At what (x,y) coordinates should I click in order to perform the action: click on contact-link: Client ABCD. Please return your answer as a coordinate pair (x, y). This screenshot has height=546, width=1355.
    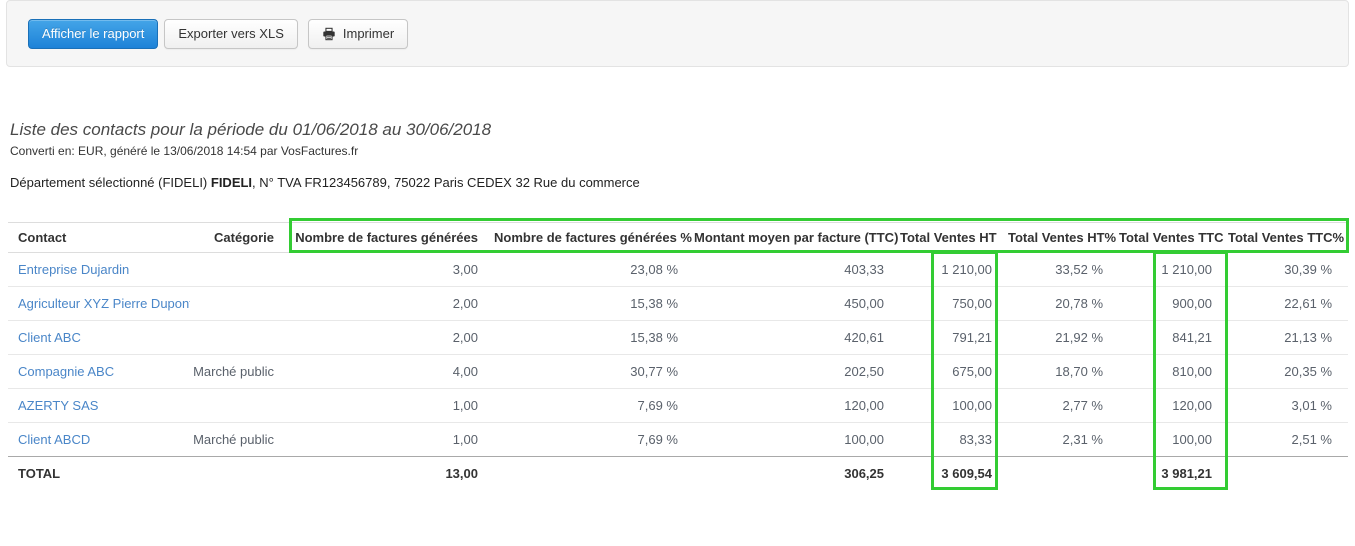
    Looking at the image, I should click on (54, 439).